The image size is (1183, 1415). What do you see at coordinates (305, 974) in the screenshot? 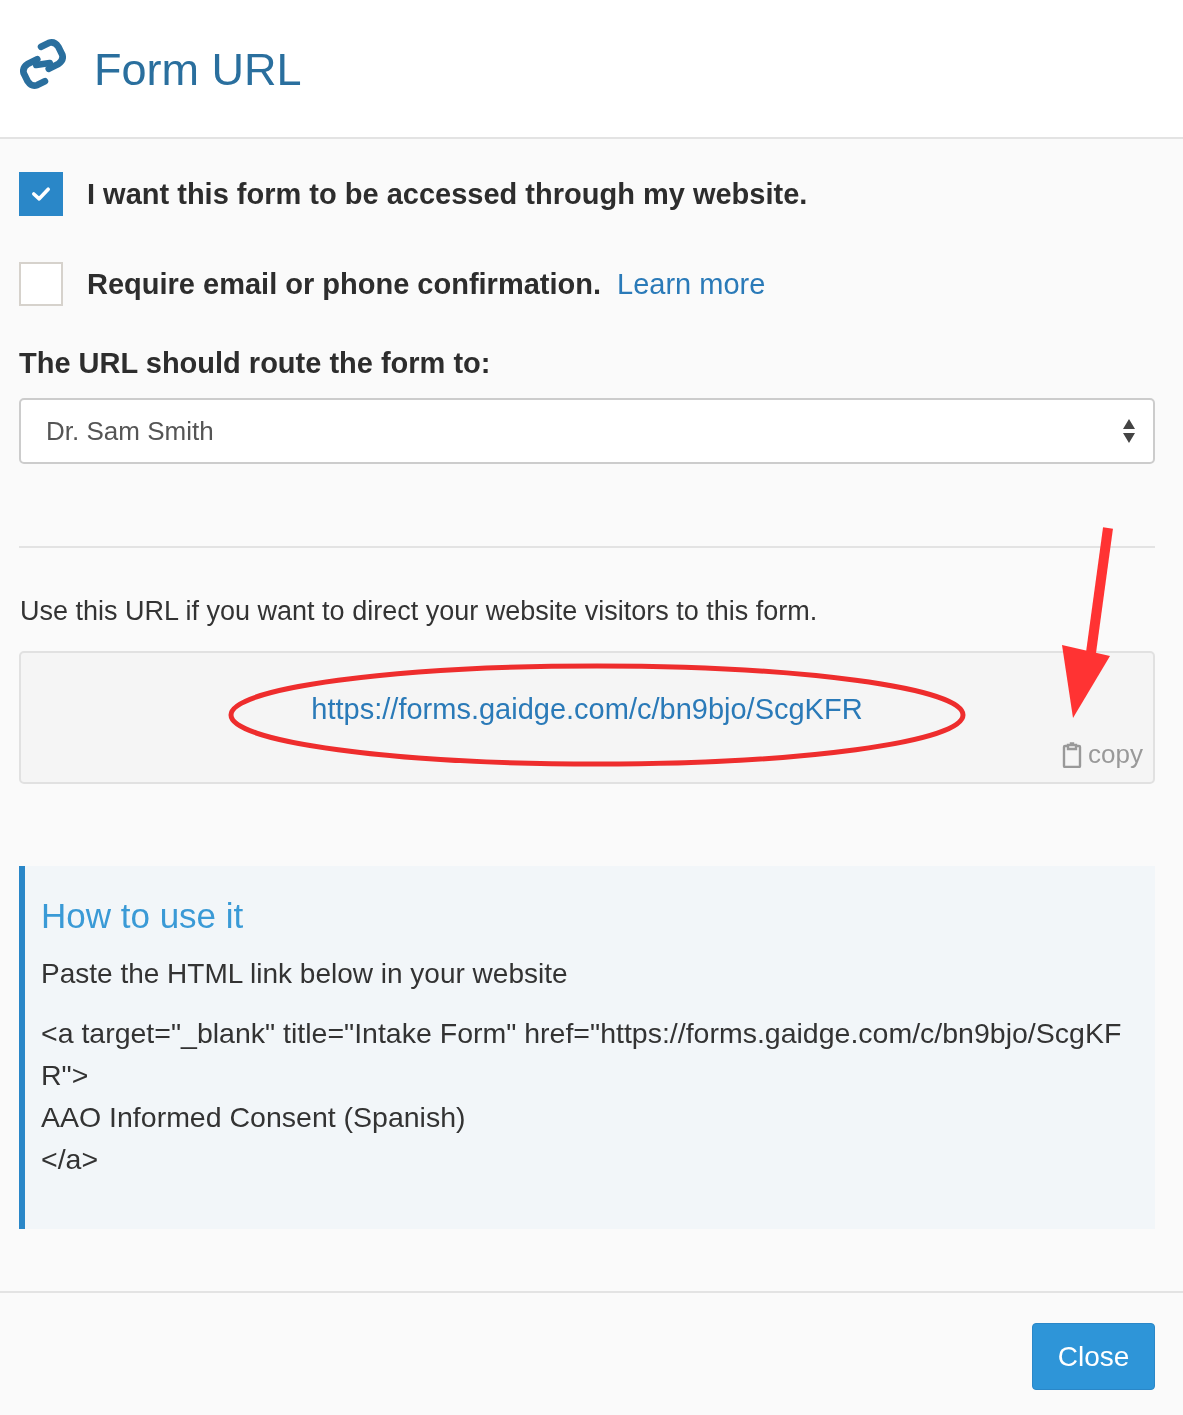
I see `info-instruction: Paste the HTML link below in your website` at bounding box center [305, 974].